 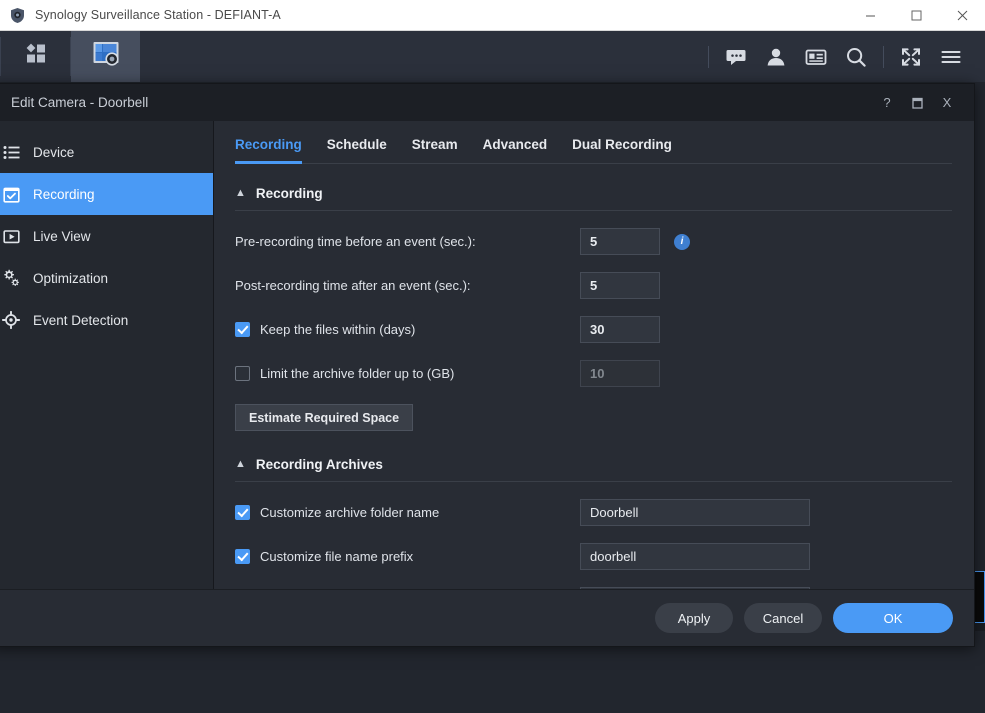 I want to click on window-controls, so click(x=916, y=15).